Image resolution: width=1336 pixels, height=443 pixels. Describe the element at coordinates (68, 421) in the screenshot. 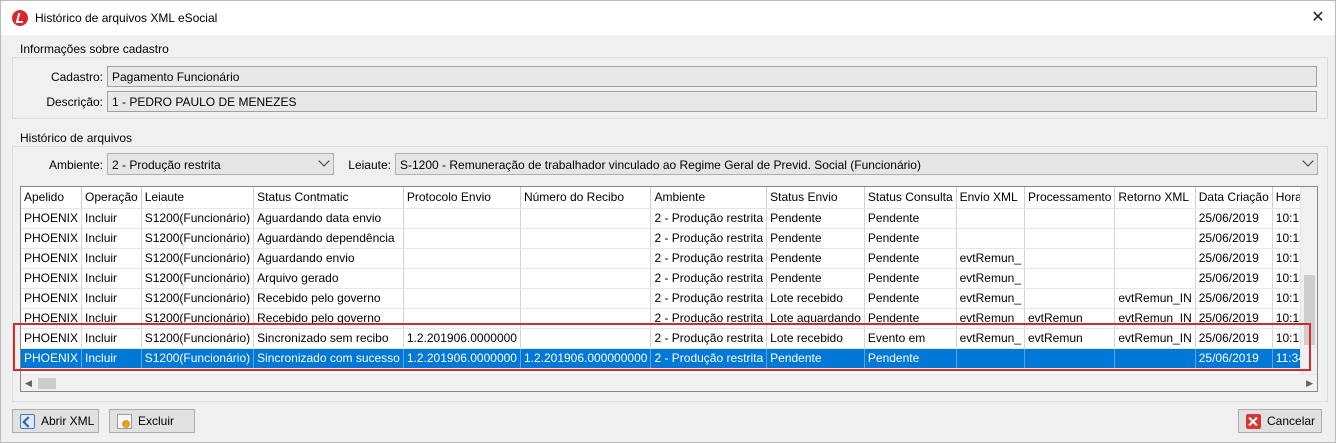

I see `abrir-xml-label: Abrir XML` at that location.